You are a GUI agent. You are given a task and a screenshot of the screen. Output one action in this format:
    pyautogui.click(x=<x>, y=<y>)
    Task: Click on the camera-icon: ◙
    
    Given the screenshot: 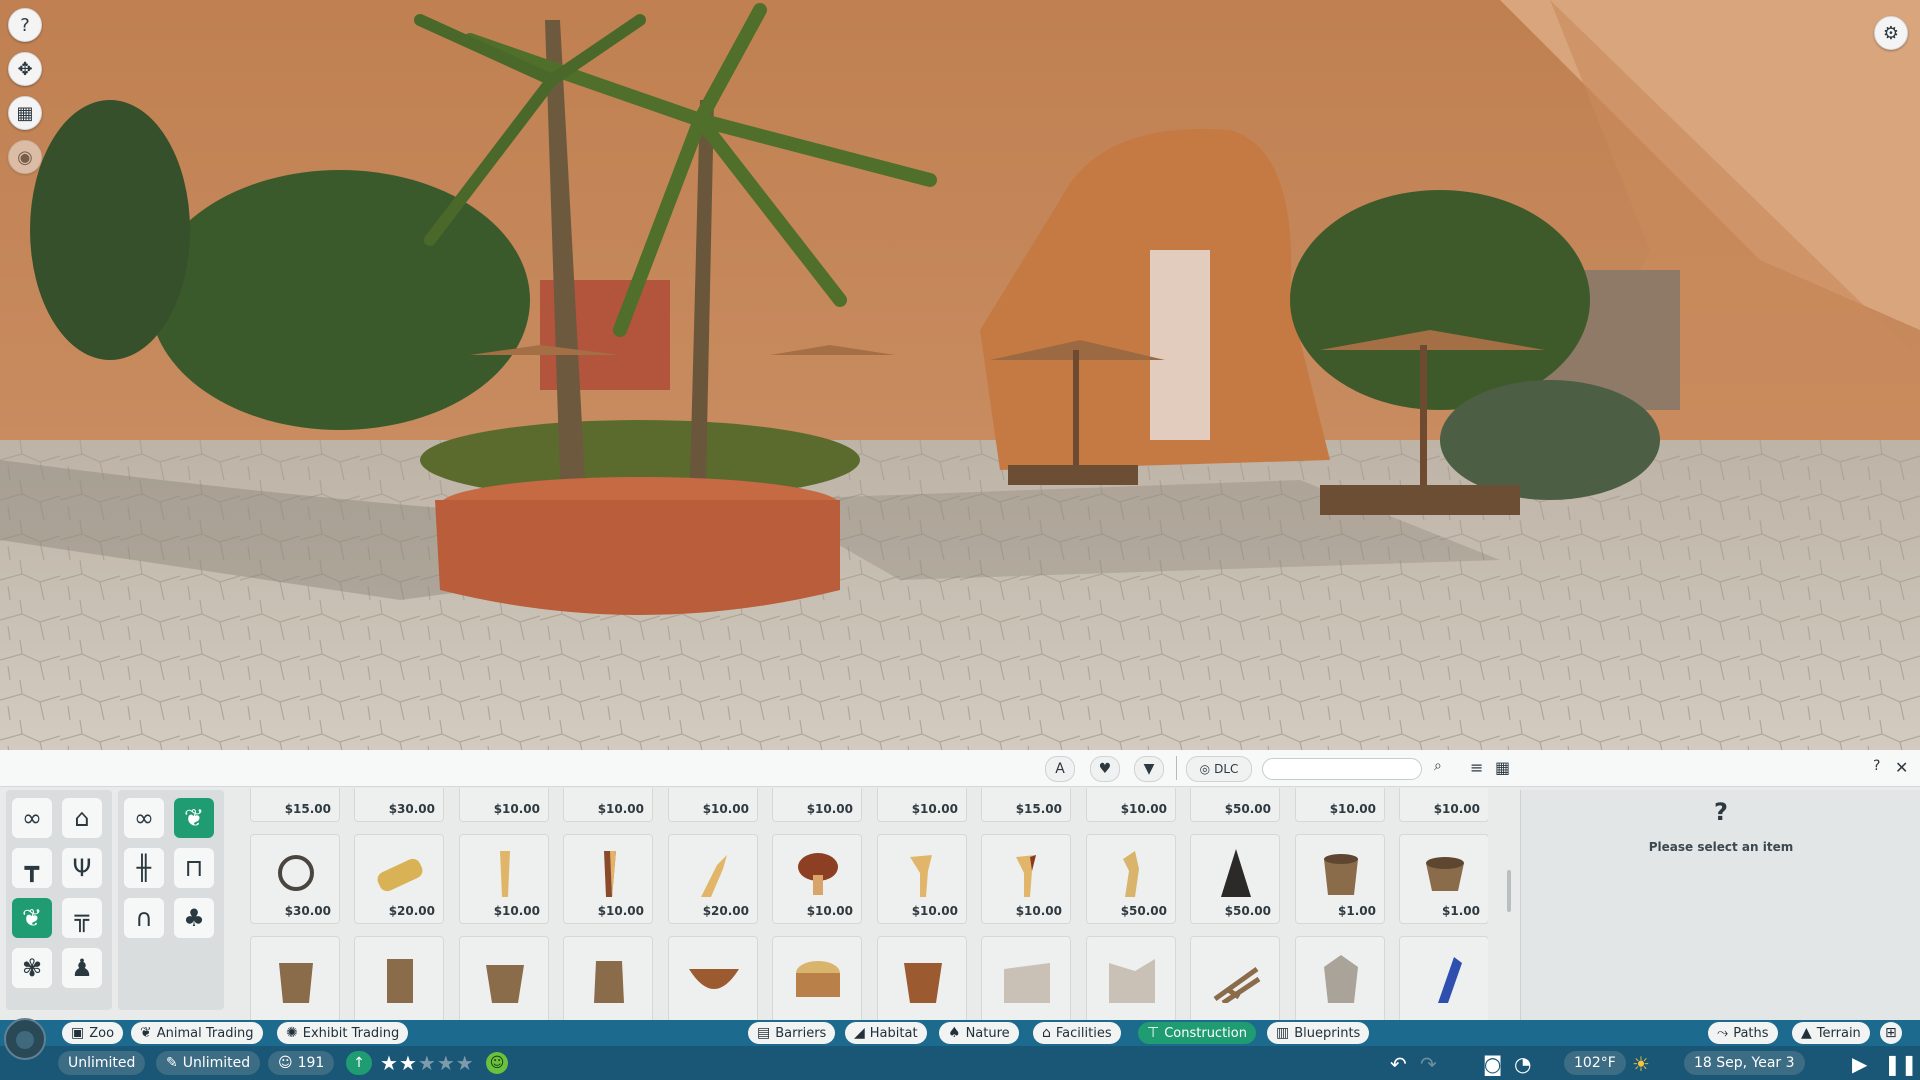 What is the action you would take?
    pyautogui.click(x=1492, y=1064)
    